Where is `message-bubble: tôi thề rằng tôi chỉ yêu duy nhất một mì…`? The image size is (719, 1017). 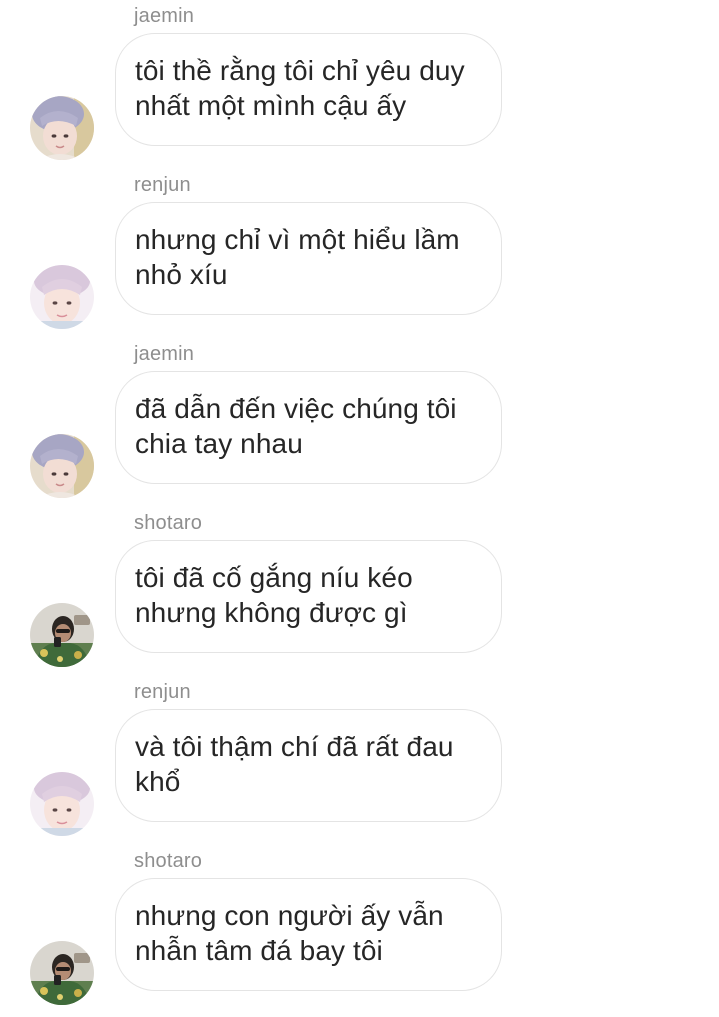 message-bubble: tôi thề rằng tôi chỉ yêu duy nhất một mì… is located at coordinates (308, 89).